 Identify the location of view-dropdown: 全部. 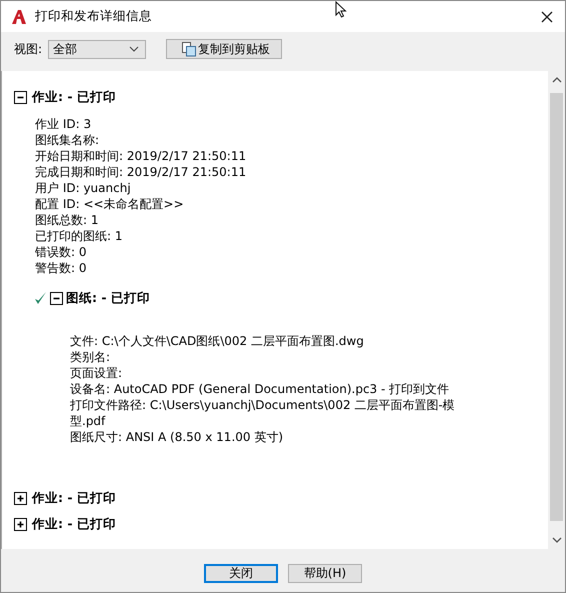
(97, 49).